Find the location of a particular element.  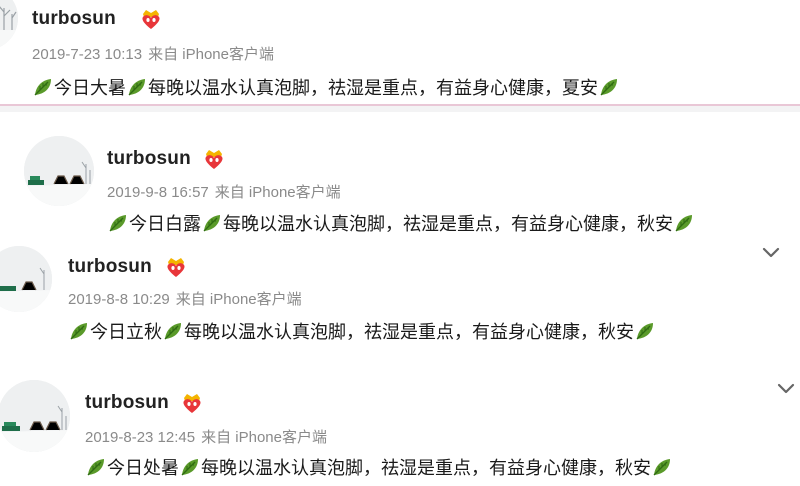

solar-term-text: 今日立秋 is located at coordinates (126, 332).